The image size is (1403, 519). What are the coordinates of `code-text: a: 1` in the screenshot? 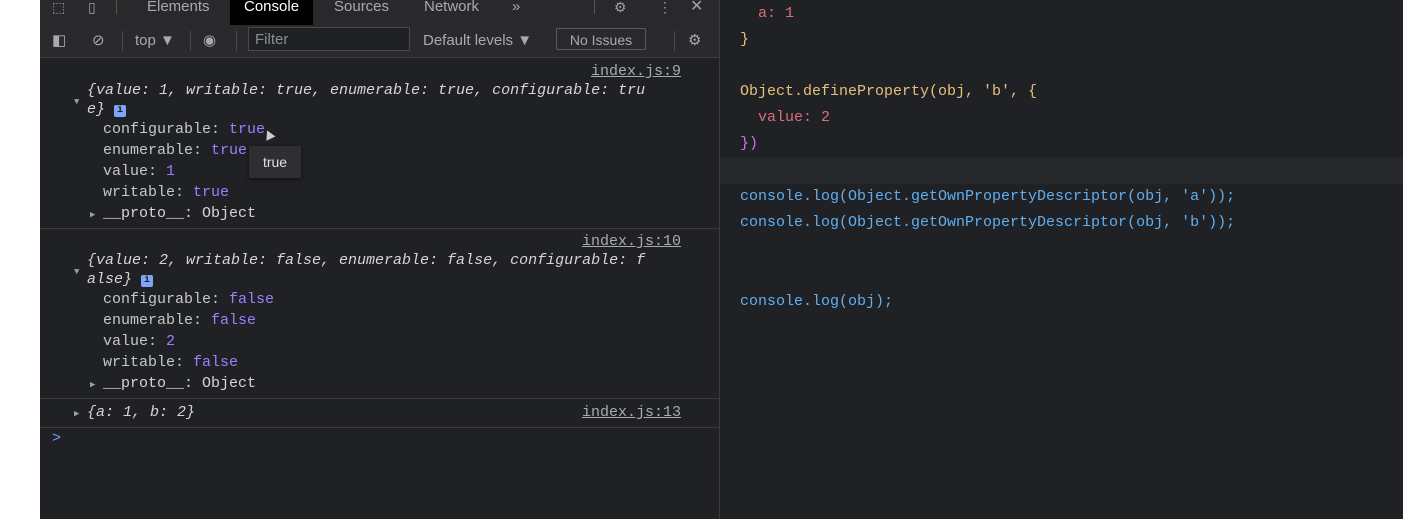 It's located at (767, 13).